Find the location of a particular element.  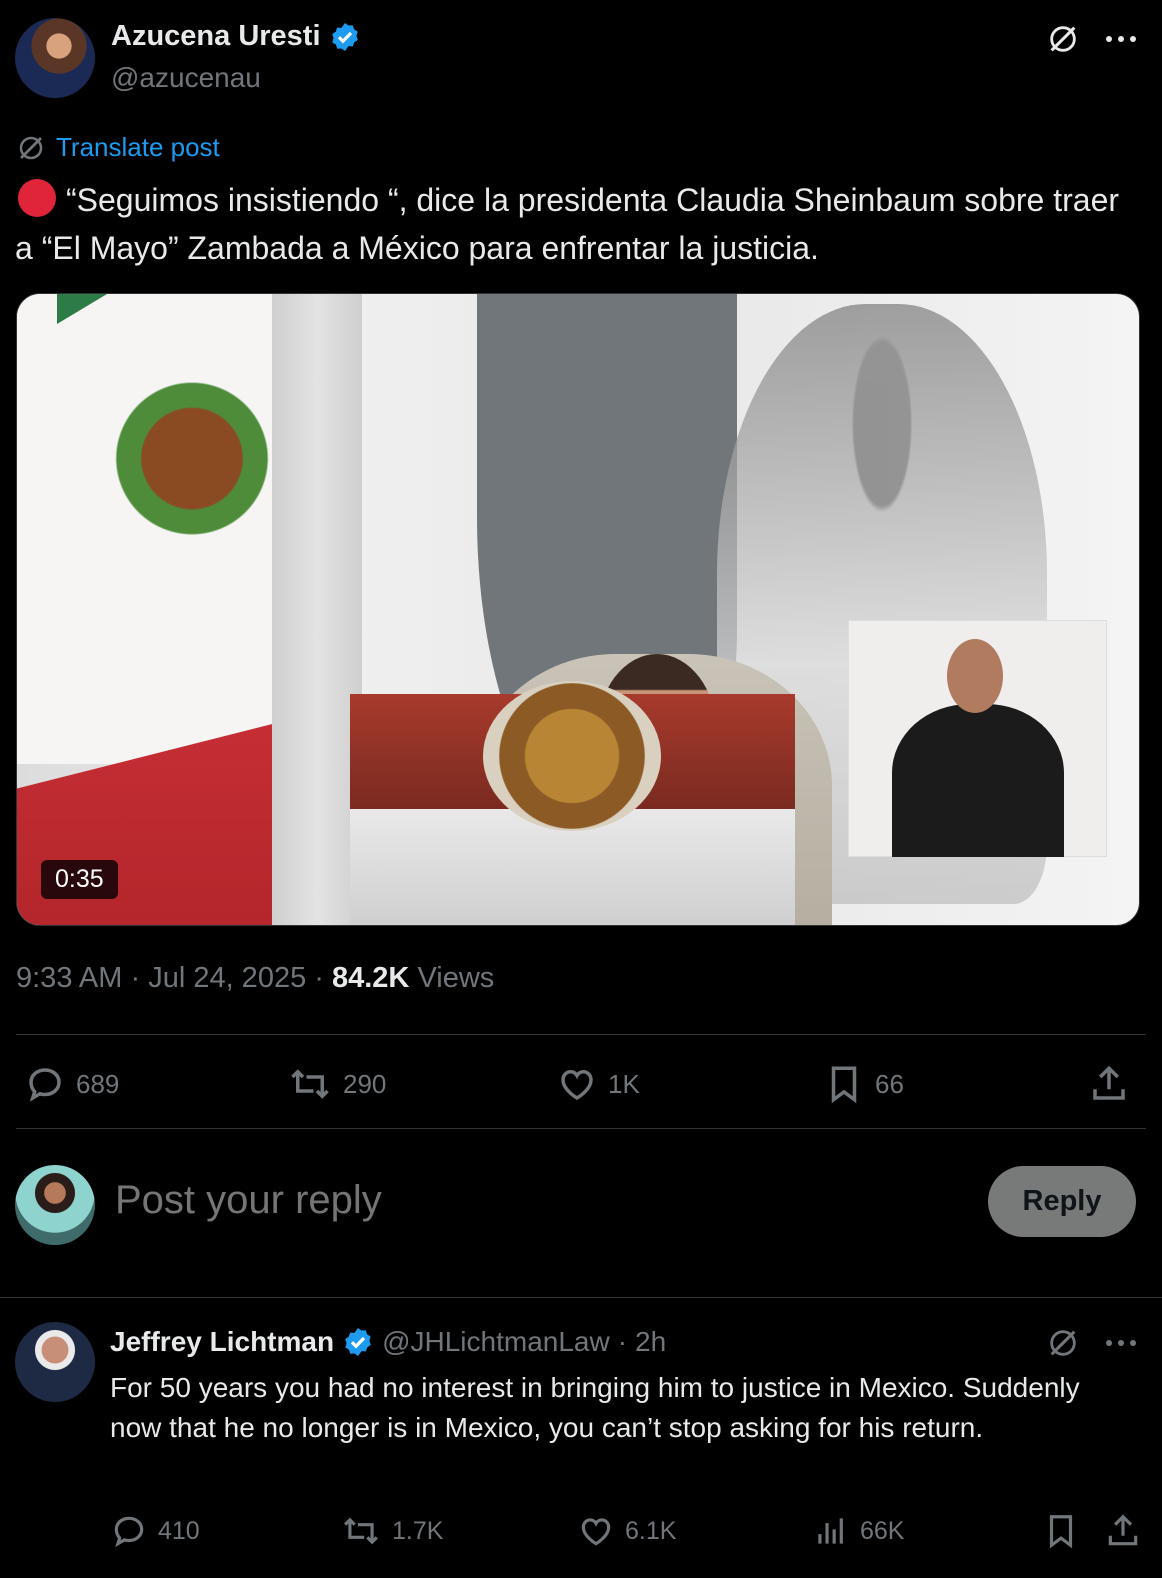

repost-count: 290 is located at coordinates (365, 1083).